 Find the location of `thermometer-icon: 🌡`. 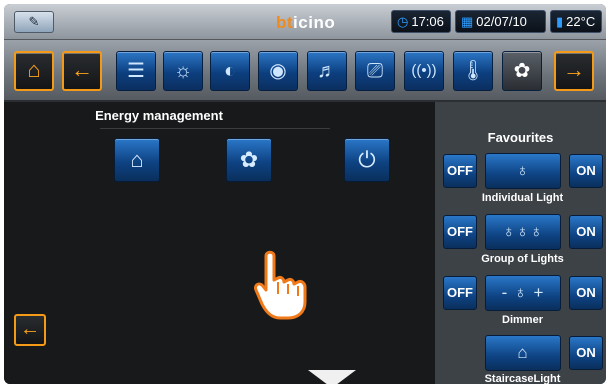

thermometer-icon: 🌡 is located at coordinates (473, 71).